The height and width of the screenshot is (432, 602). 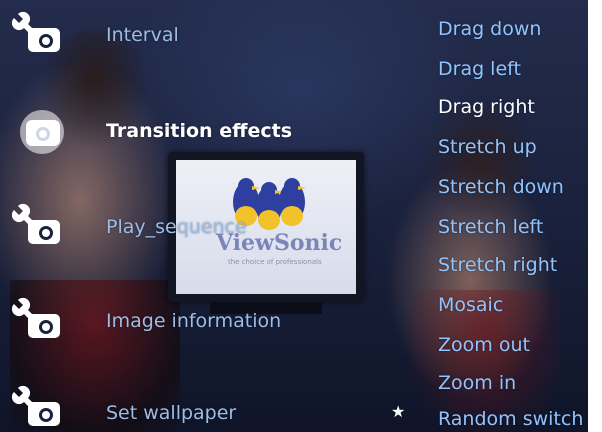 I want to click on menu-item-image-information, so click(x=40, y=321).